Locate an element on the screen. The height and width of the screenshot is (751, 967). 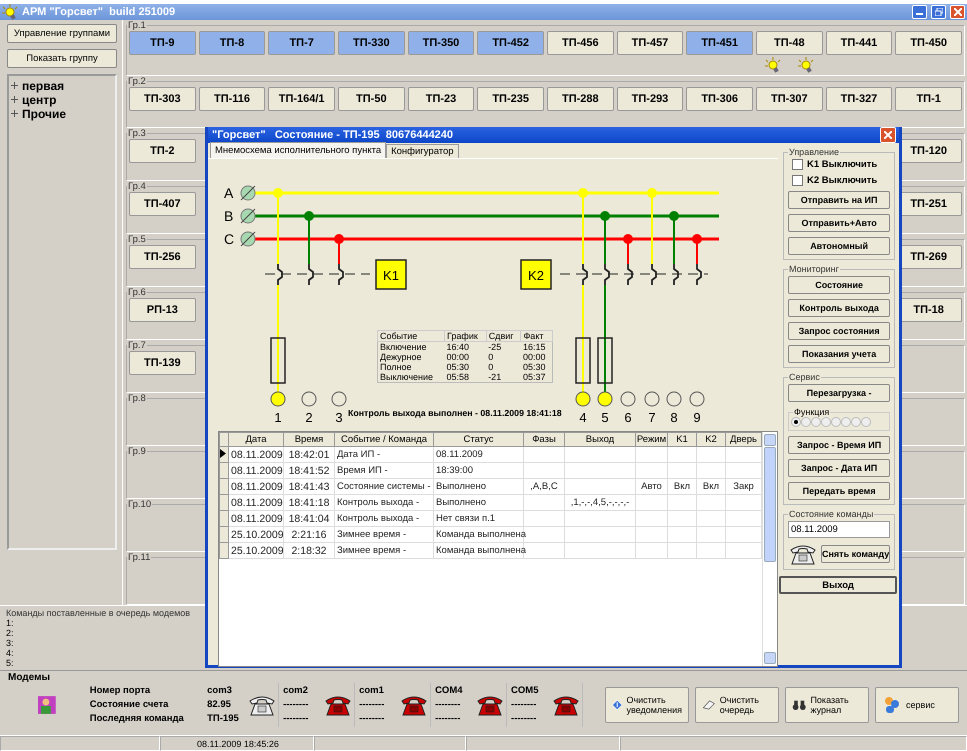
checkbox-option: K1 Выключить is located at coordinates (839, 164).